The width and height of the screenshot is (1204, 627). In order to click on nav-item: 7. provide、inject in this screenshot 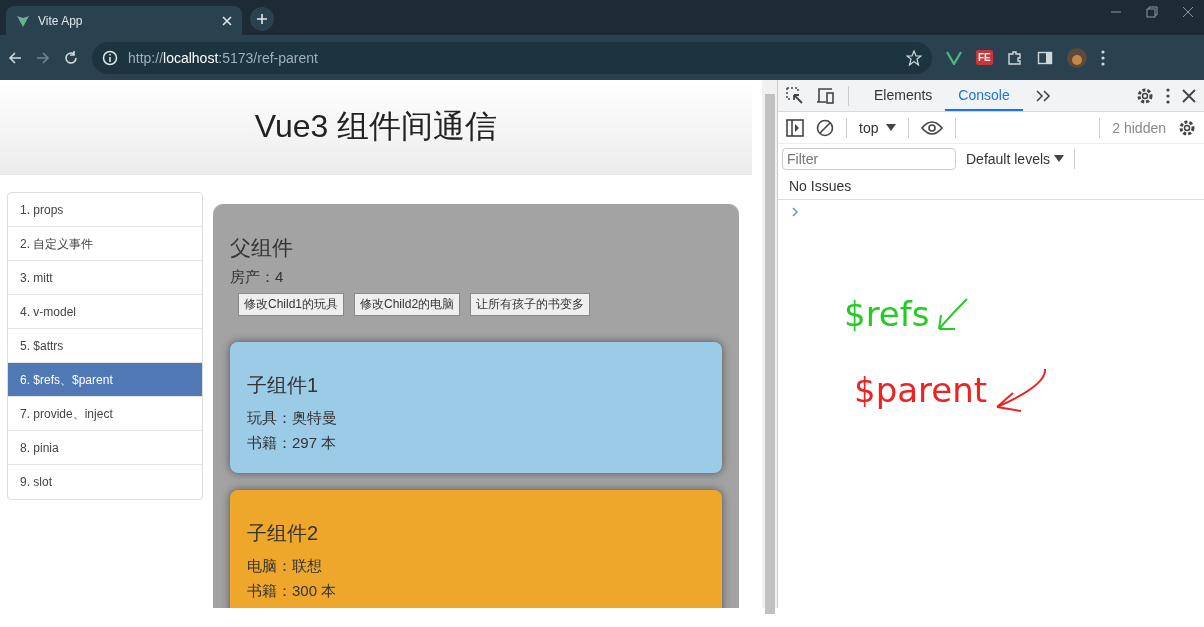, I will do `click(105, 414)`.